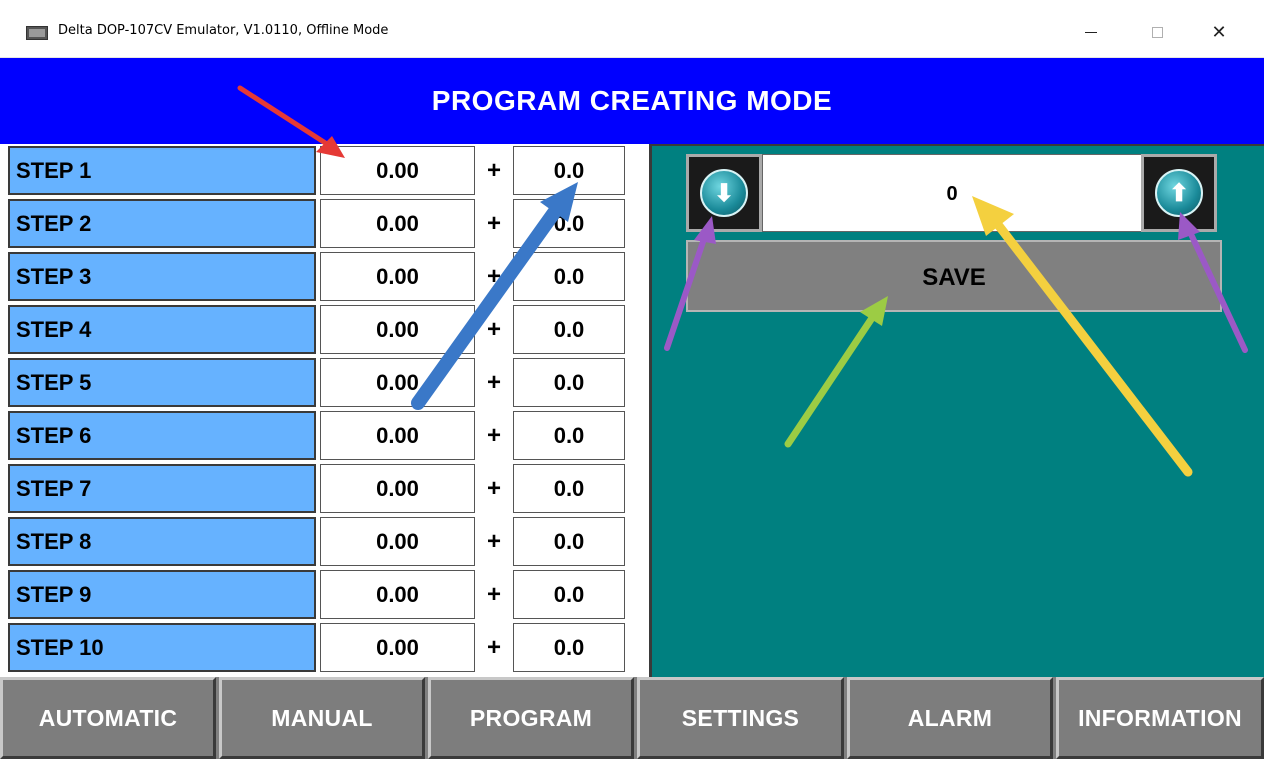  I want to click on step-row: STEP 3 0.00 + 0.0, so click(324, 276).